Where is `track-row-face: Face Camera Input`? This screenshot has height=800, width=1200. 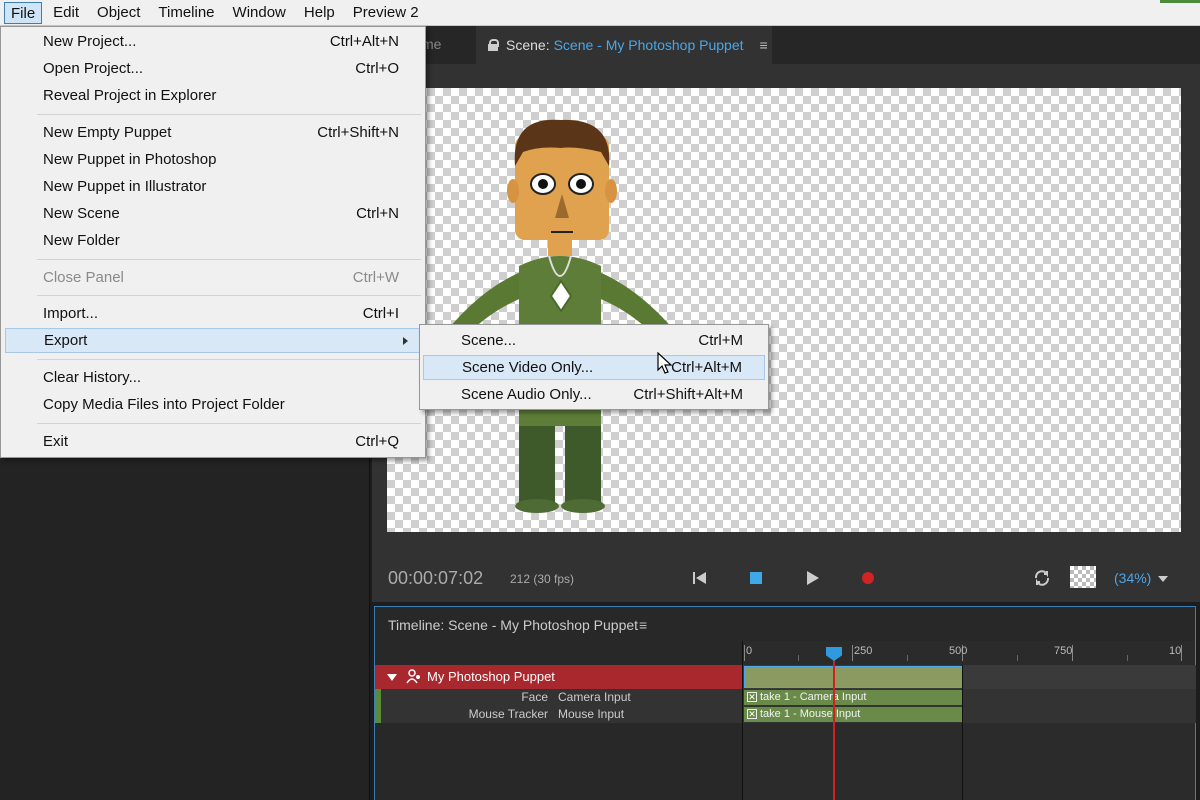
track-row-face: Face Camera Input is located at coordinates (558, 697).